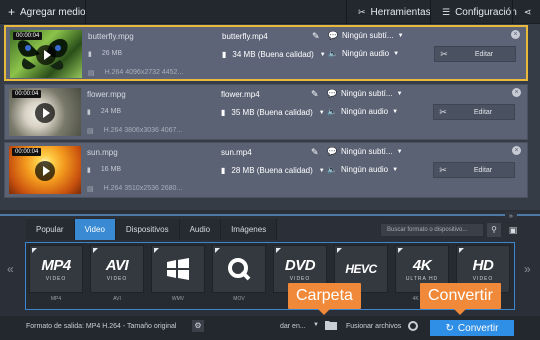 Image resolution: width=540 pixels, height=340 pixels. What do you see at coordinates (95, 229) in the screenshot?
I see `tab-video: Video` at bounding box center [95, 229].